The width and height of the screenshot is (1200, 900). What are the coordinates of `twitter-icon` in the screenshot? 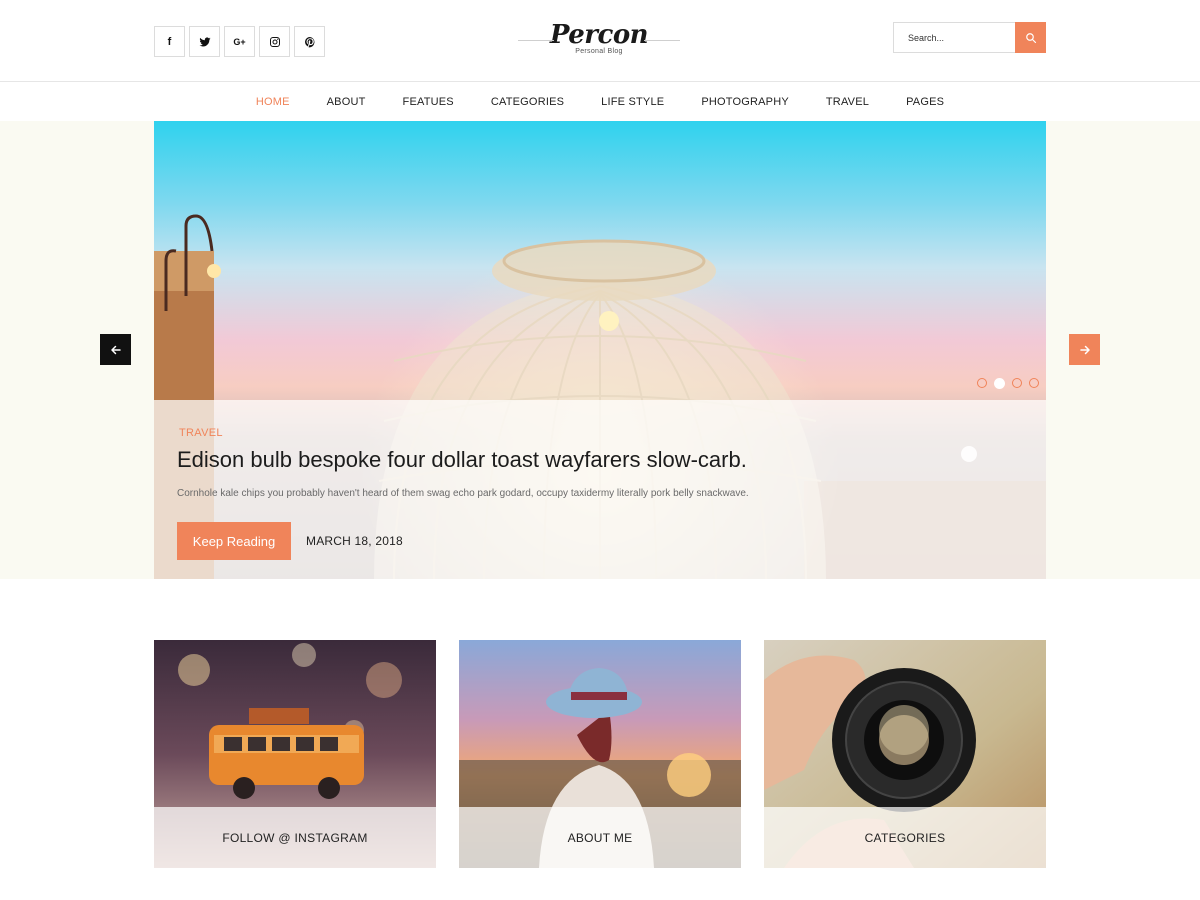 It's located at (204, 41).